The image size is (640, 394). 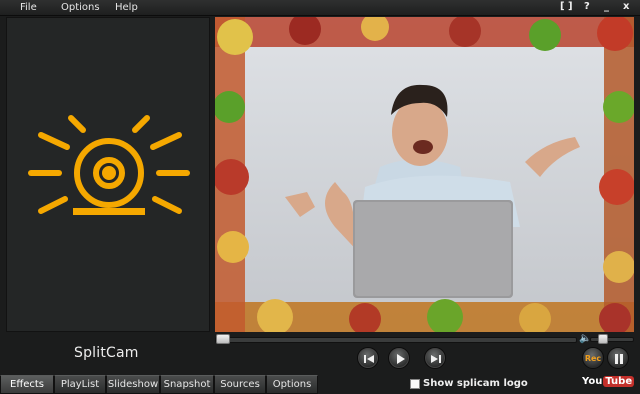 I want to click on fullscreen-button: [ ], so click(x=566, y=6).